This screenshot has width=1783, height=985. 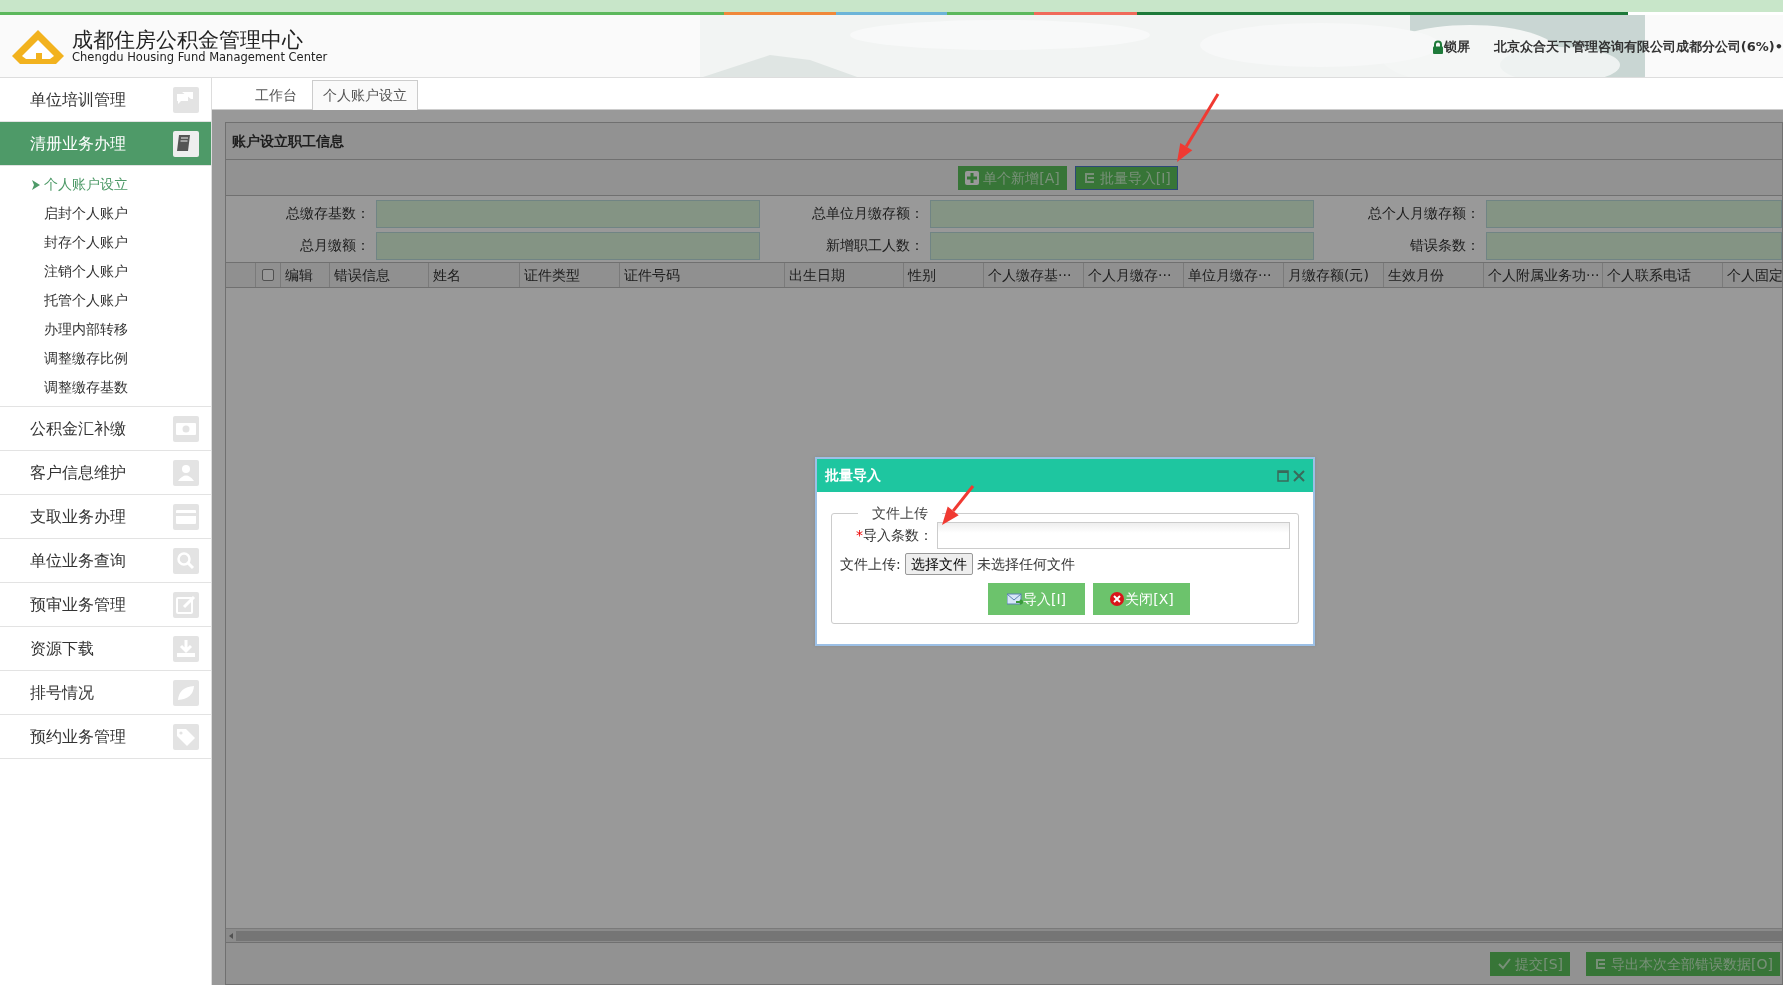 I want to click on field-label: 总单位月缴存额：, so click(x=868, y=213).